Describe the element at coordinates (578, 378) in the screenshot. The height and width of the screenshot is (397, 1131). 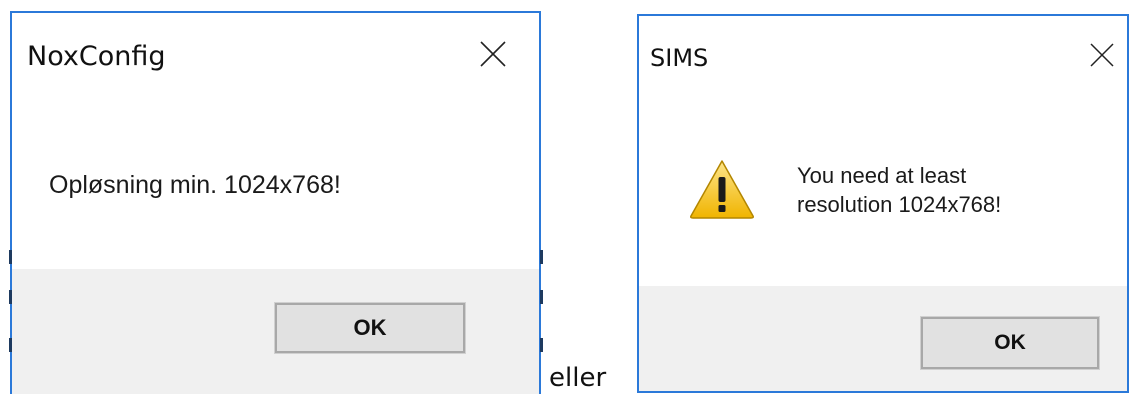
I see `separator-text: eller` at that location.